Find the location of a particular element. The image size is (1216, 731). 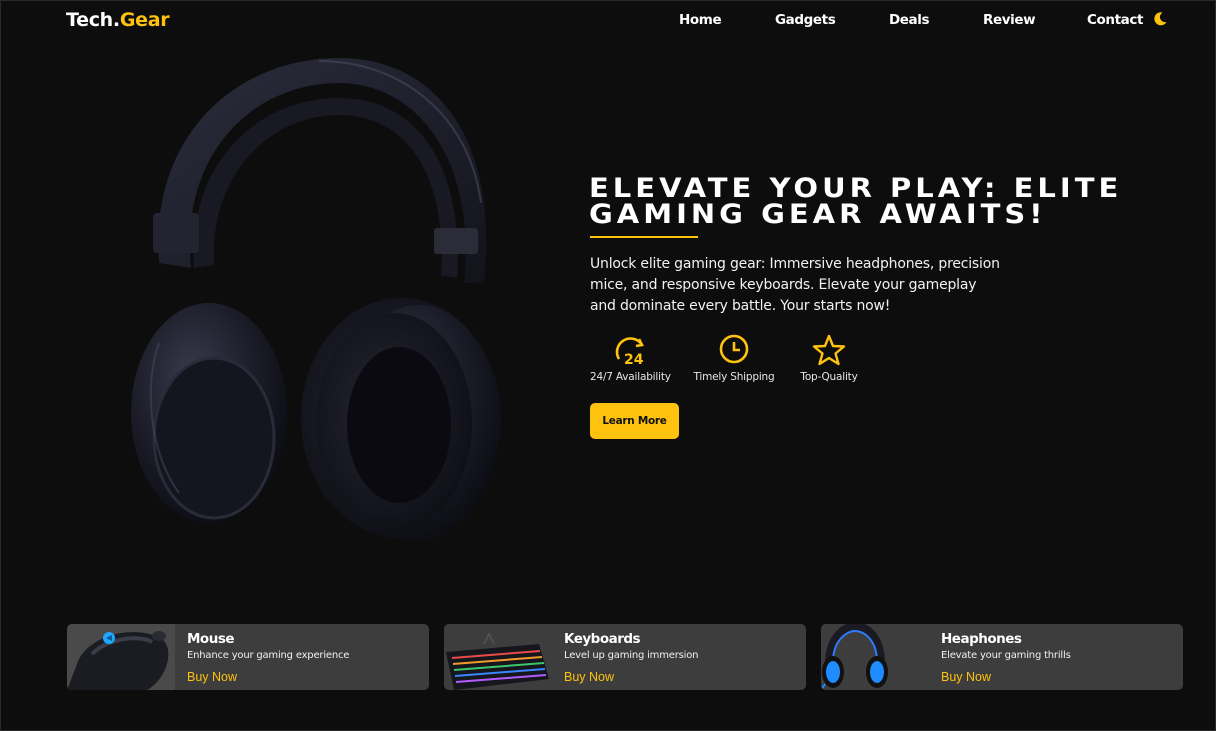

feature-shipping: Timely Shipping is located at coordinates (734, 358).